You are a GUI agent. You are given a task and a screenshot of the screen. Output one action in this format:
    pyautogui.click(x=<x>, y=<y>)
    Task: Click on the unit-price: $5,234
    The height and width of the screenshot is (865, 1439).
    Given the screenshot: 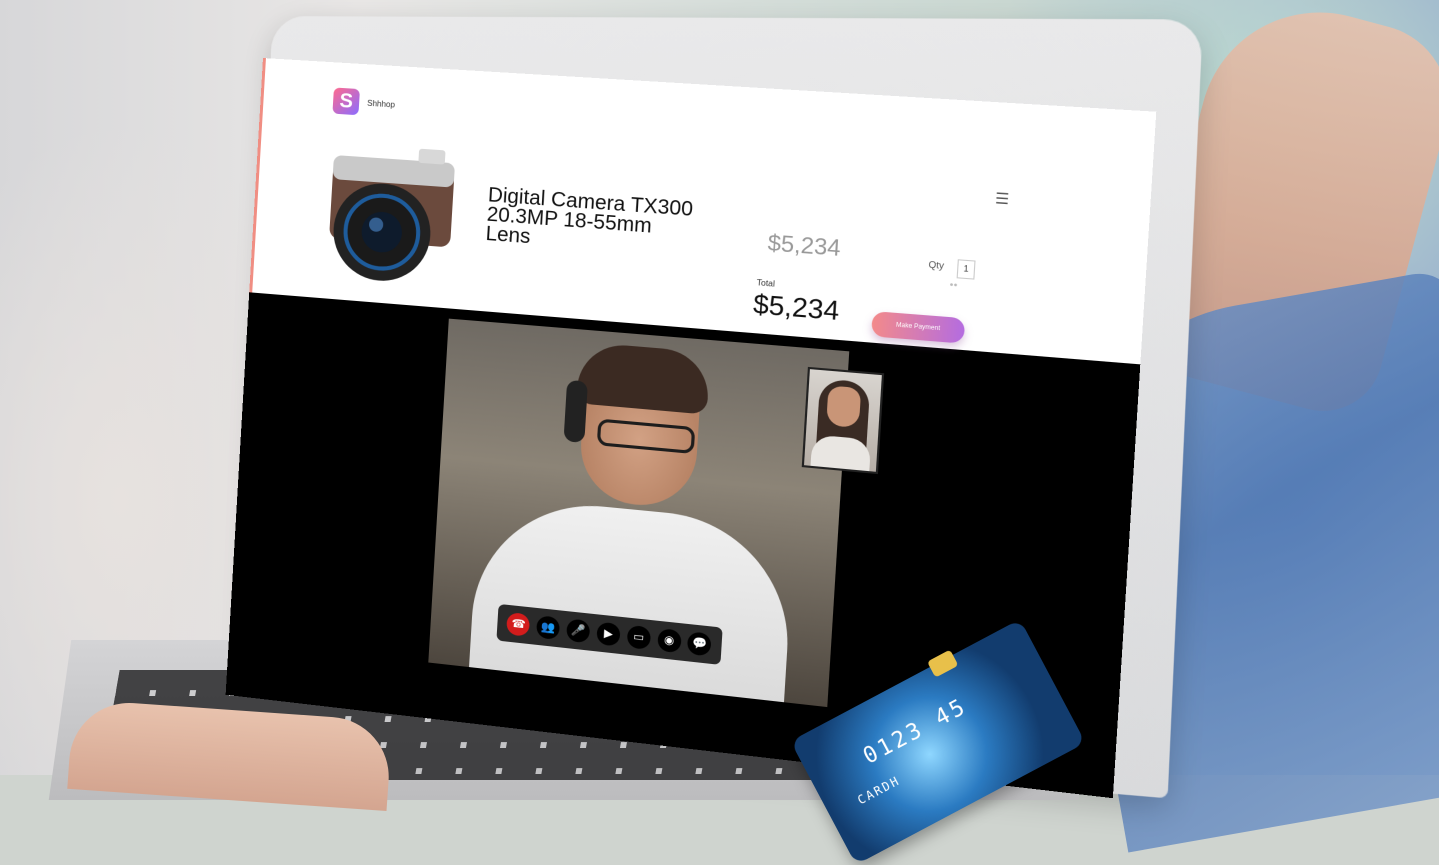 What is the action you would take?
    pyautogui.click(x=804, y=245)
    